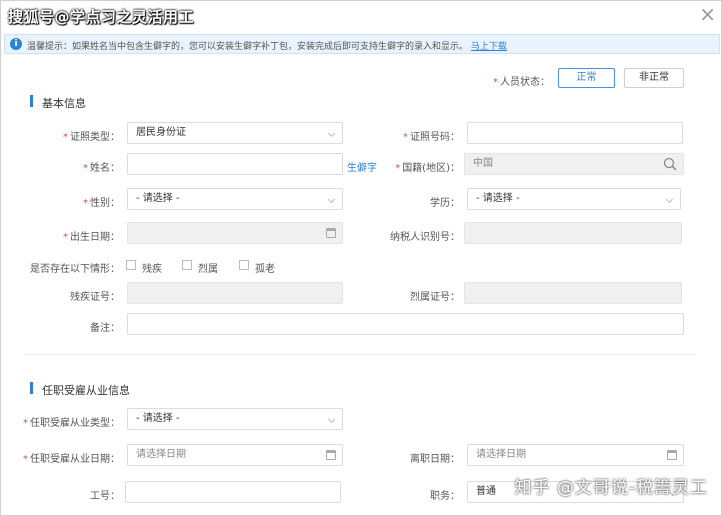  I want to click on status-normal-button: 正常, so click(586, 78).